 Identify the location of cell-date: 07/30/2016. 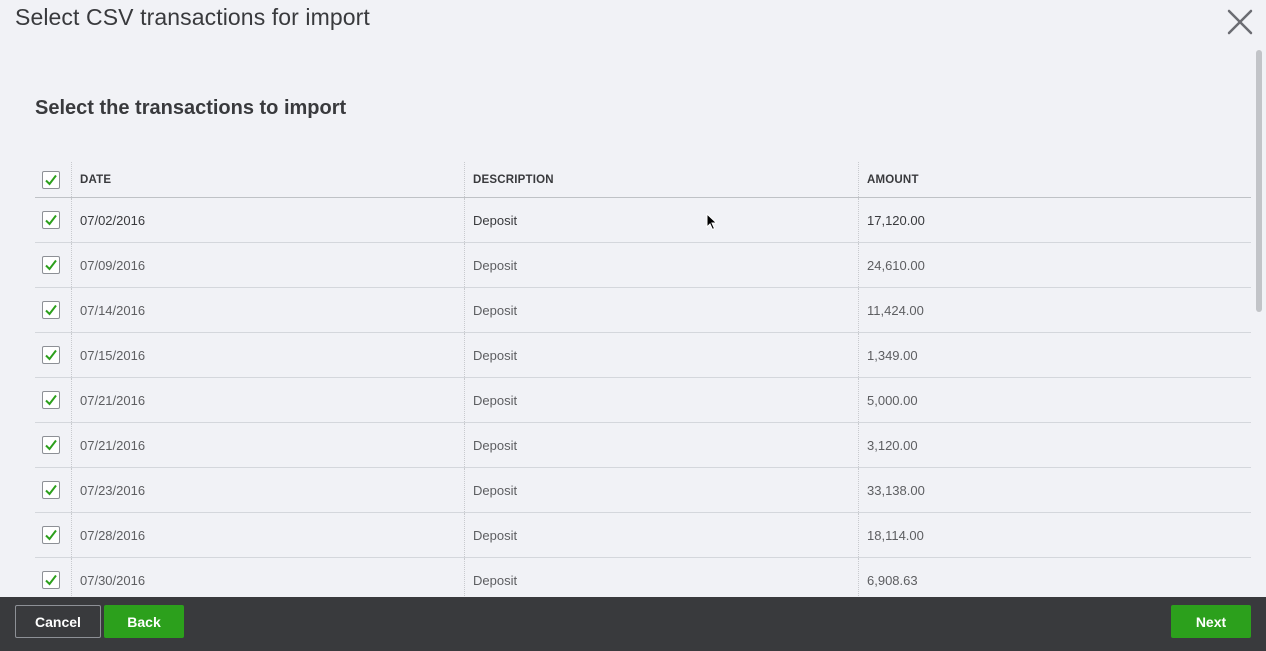
(268, 580).